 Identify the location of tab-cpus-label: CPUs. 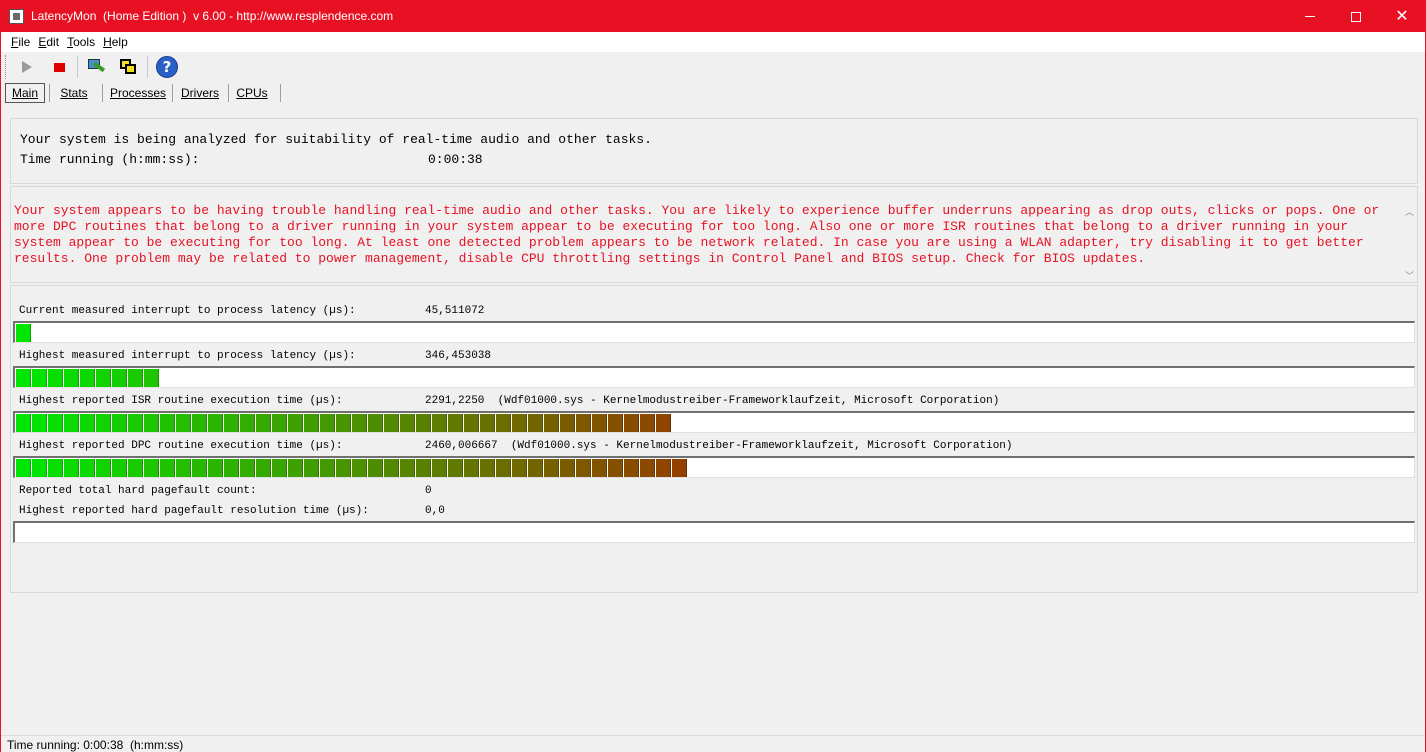
(252, 93).